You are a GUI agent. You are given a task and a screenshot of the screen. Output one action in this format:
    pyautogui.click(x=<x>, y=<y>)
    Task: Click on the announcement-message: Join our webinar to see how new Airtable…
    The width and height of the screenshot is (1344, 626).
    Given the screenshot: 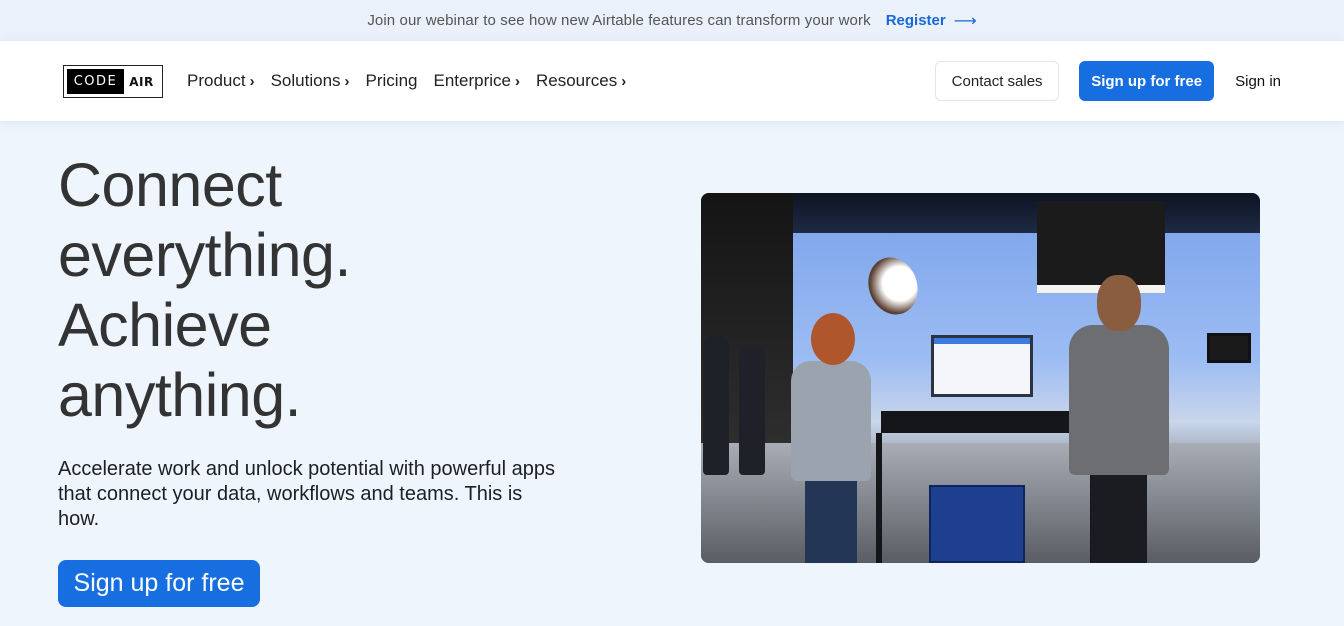 What is the action you would take?
    pyautogui.click(x=619, y=20)
    